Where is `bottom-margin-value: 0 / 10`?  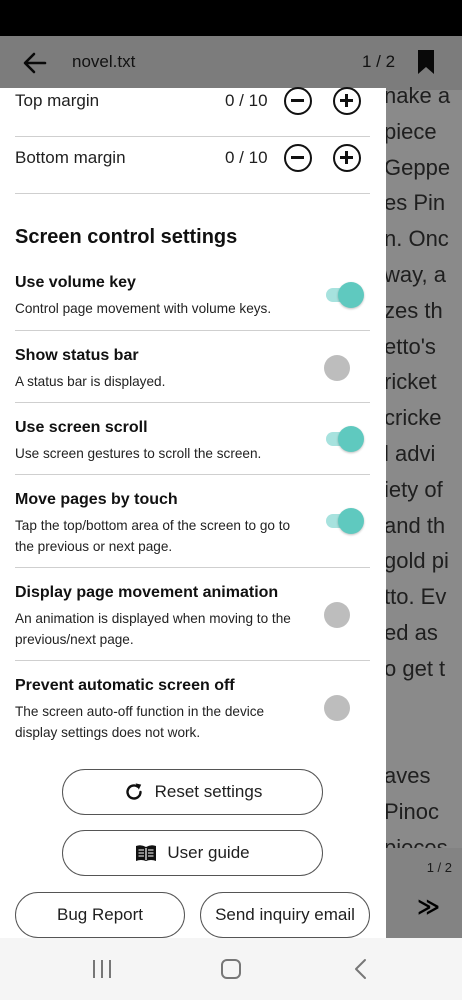
bottom-margin-value: 0 / 10 is located at coordinates (246, 157).